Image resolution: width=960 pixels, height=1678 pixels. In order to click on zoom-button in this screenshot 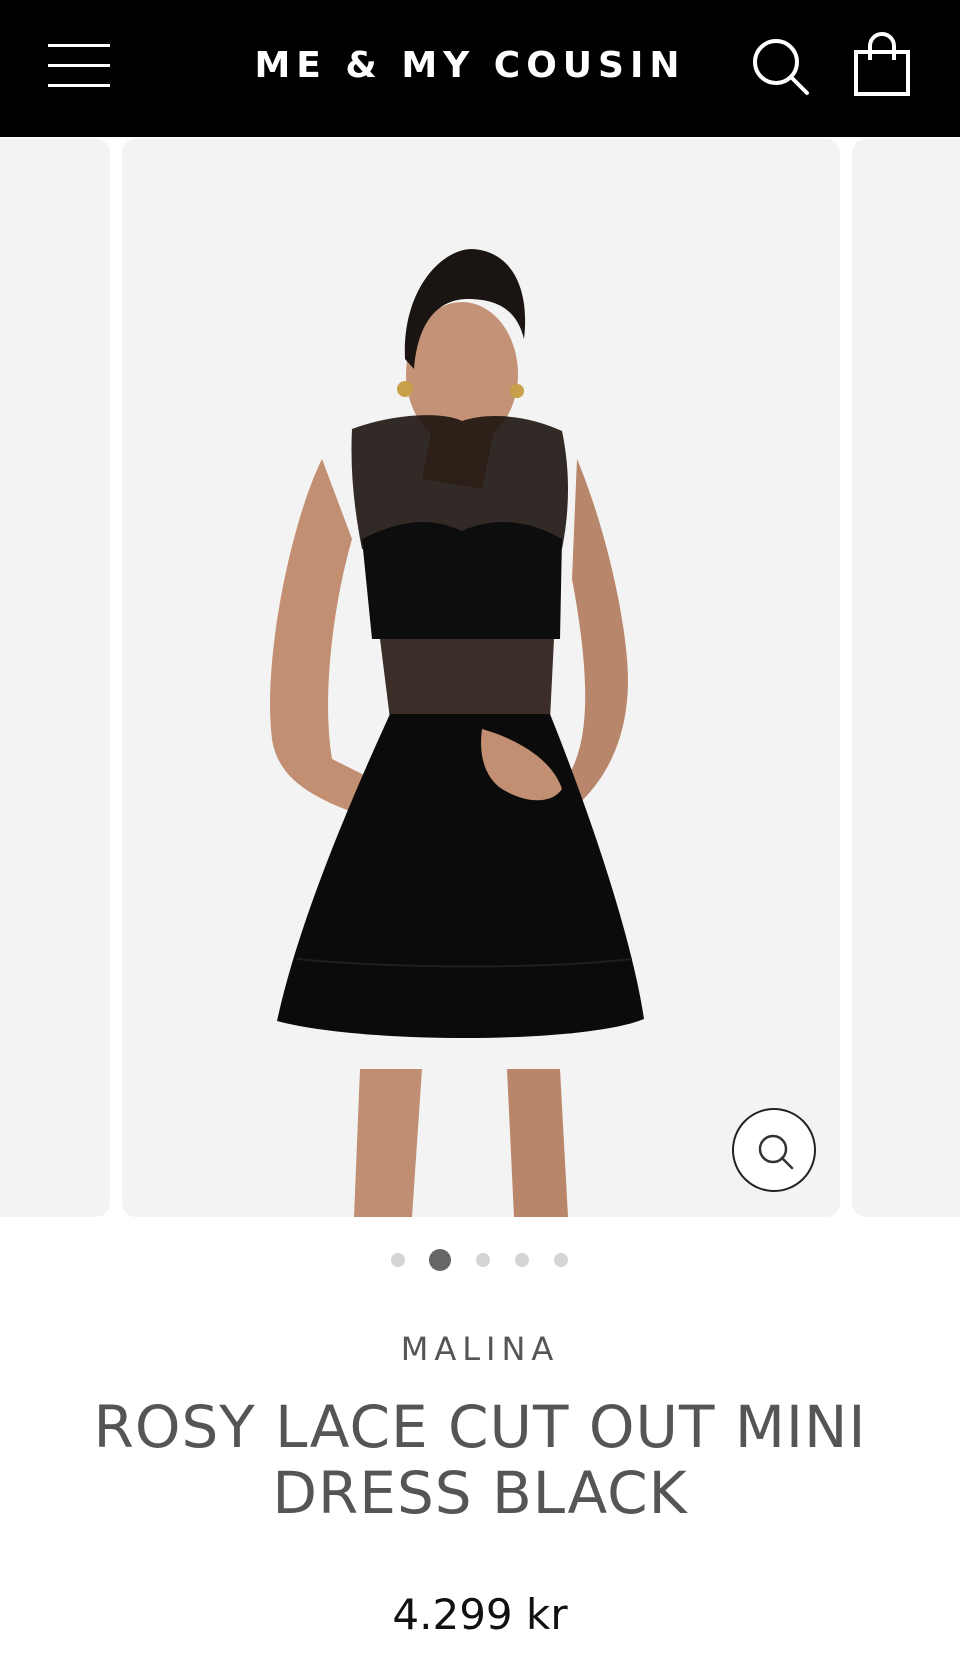, I will do `click(774, 1150)`.